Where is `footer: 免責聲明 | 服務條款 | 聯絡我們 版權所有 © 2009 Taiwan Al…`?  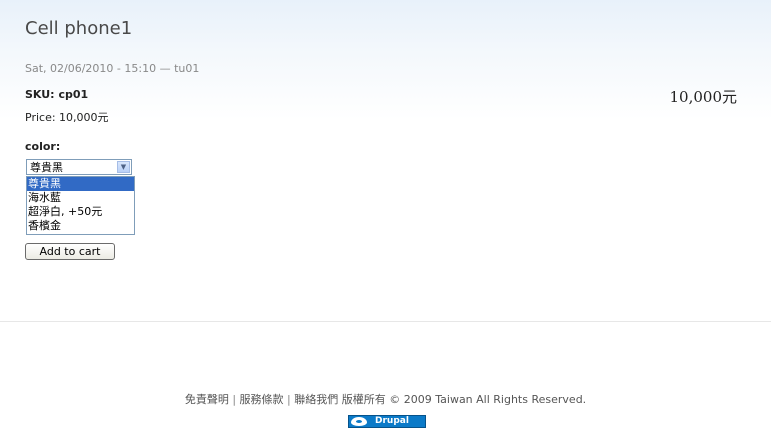
footer: 免責聲明 | 服務條款 | 聯絡我們 版權所有 © 2009 Taiwan Al… is located at coordinates (385, 399).